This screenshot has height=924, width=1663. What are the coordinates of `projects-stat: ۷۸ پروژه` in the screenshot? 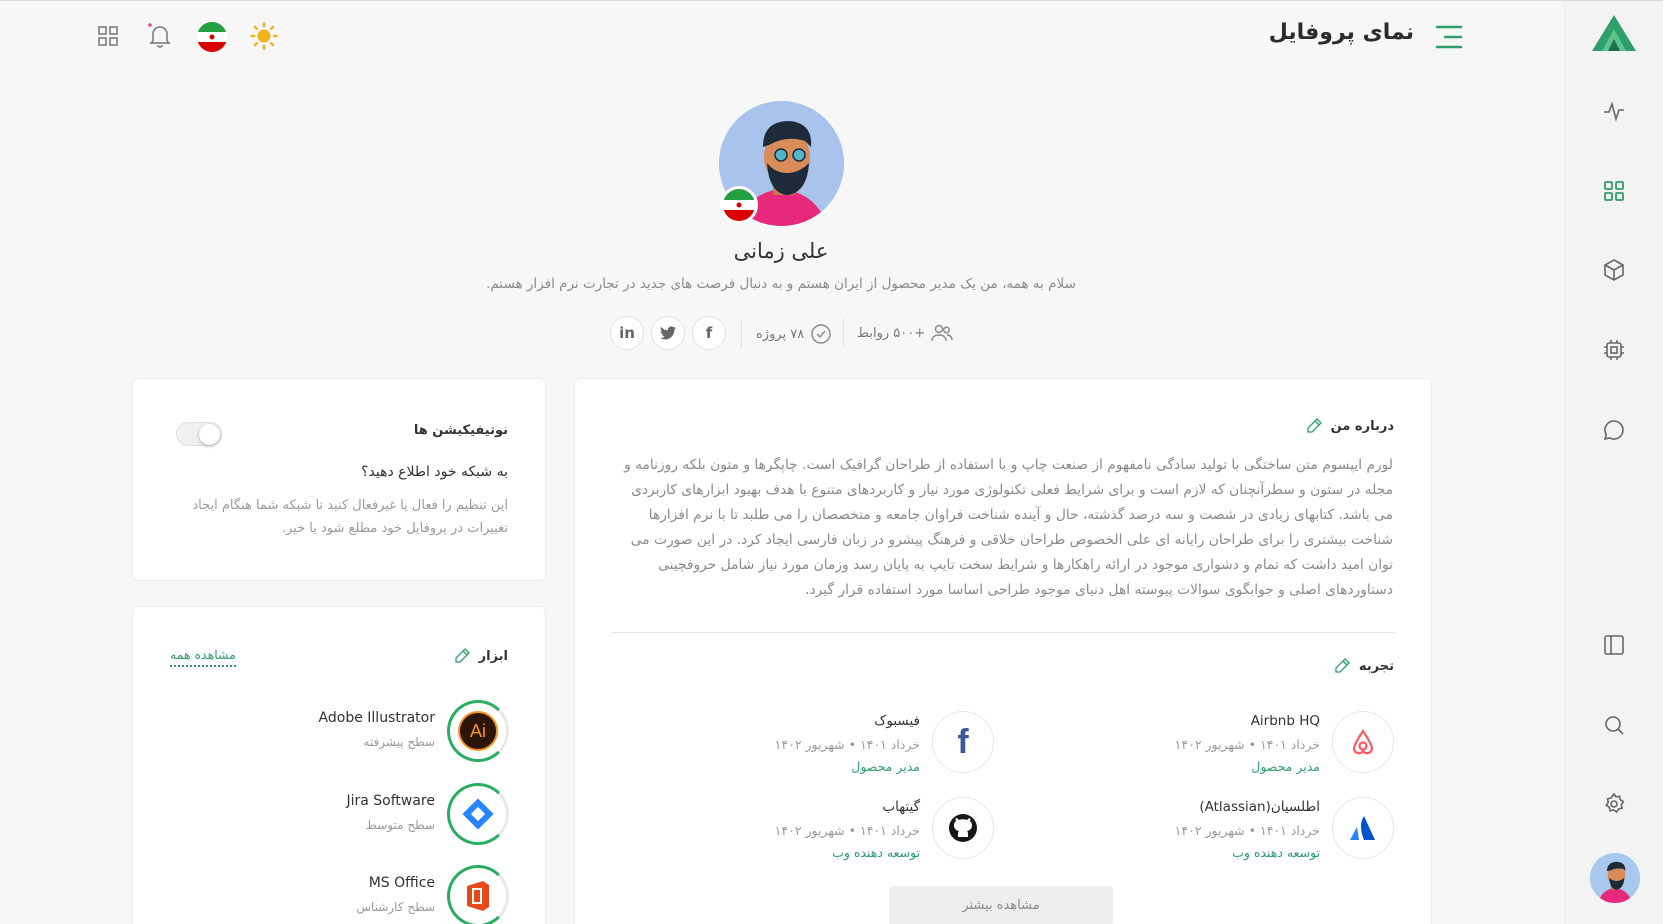 It's located at (794, 334).